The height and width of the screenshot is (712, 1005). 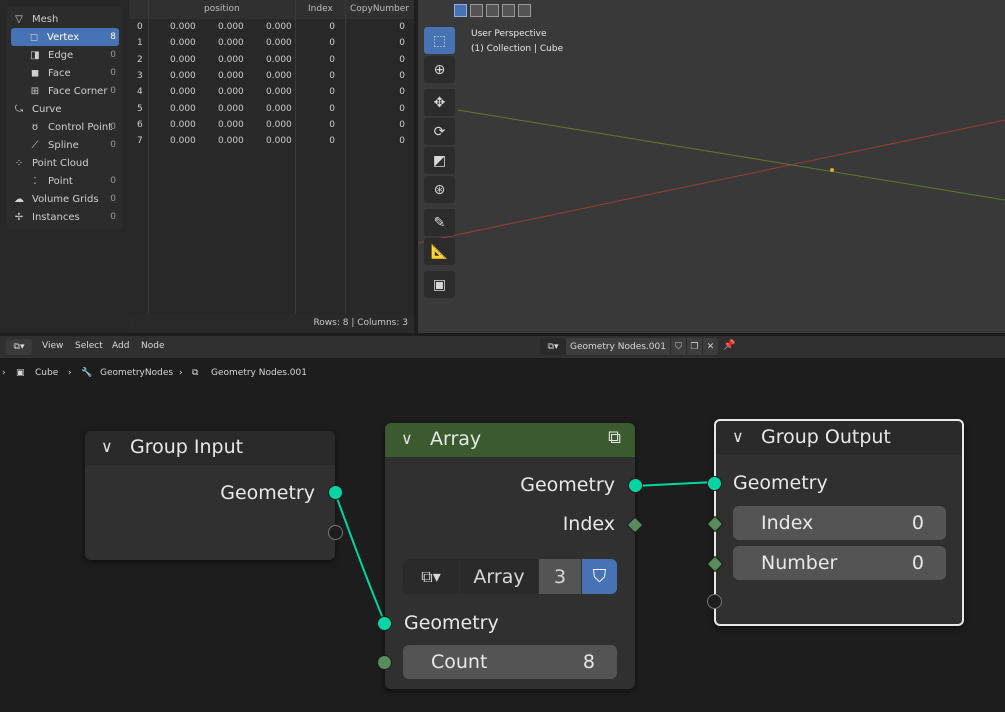 I want to click on domain-item: ⊞ Face Corner 0, so click(x=65, y=91).